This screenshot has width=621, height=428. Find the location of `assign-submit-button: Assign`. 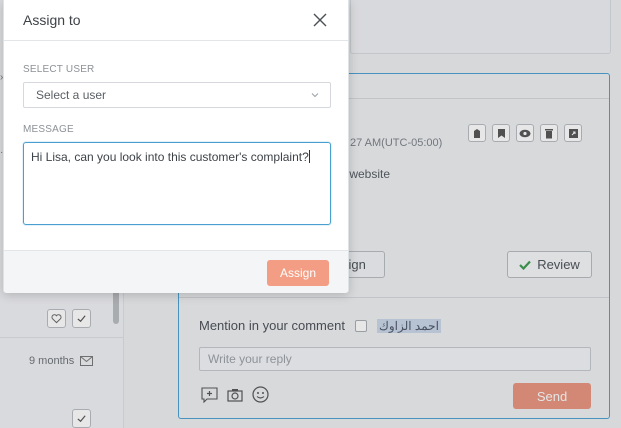

assign-submit-button: Assign is located at coordinates (298, 273).